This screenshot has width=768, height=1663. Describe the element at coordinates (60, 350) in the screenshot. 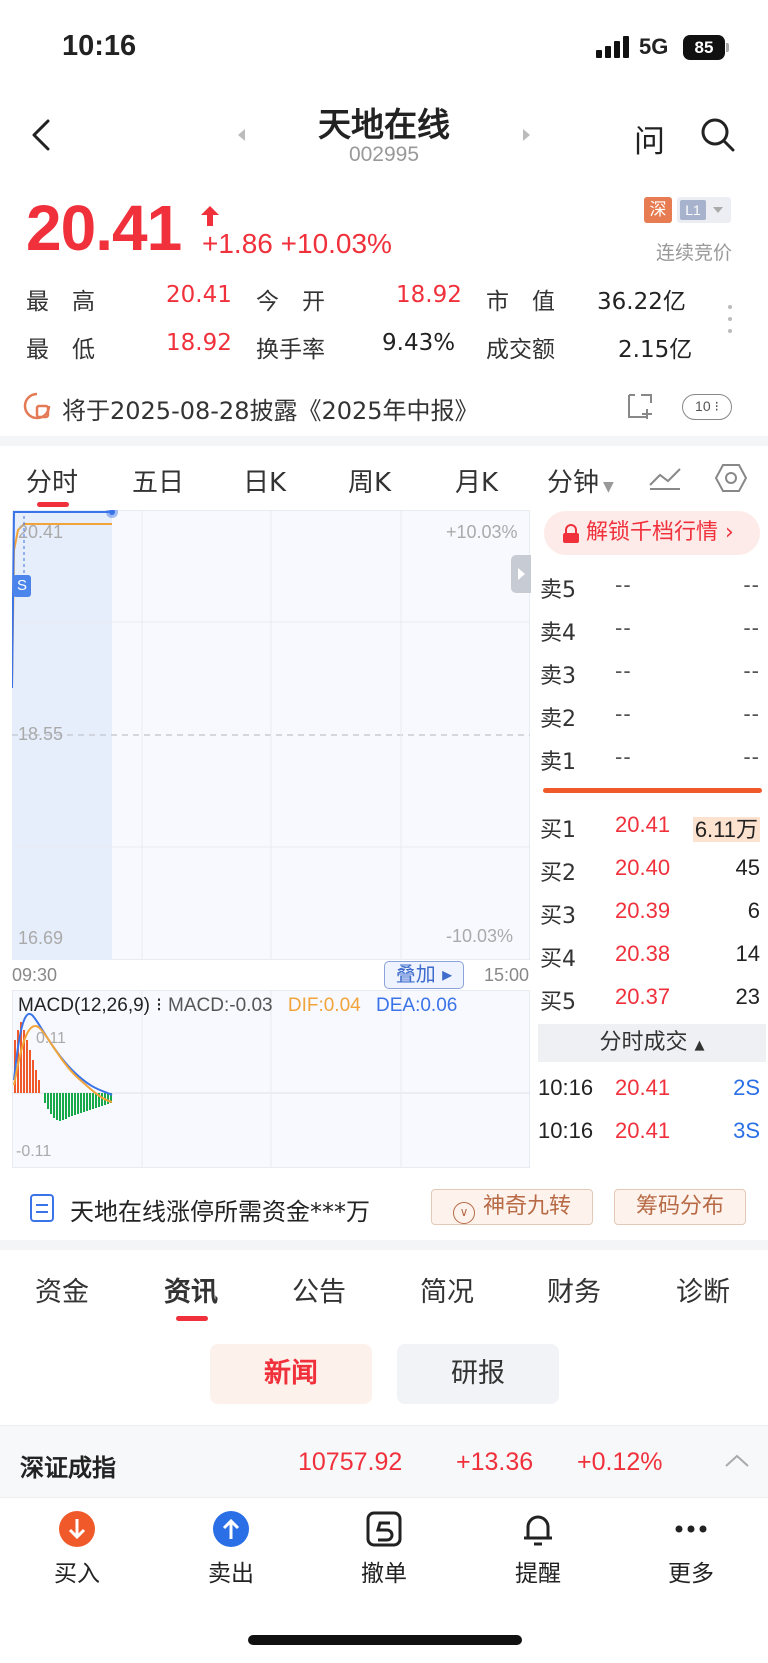

I see `low-label: 最 低` at that location.